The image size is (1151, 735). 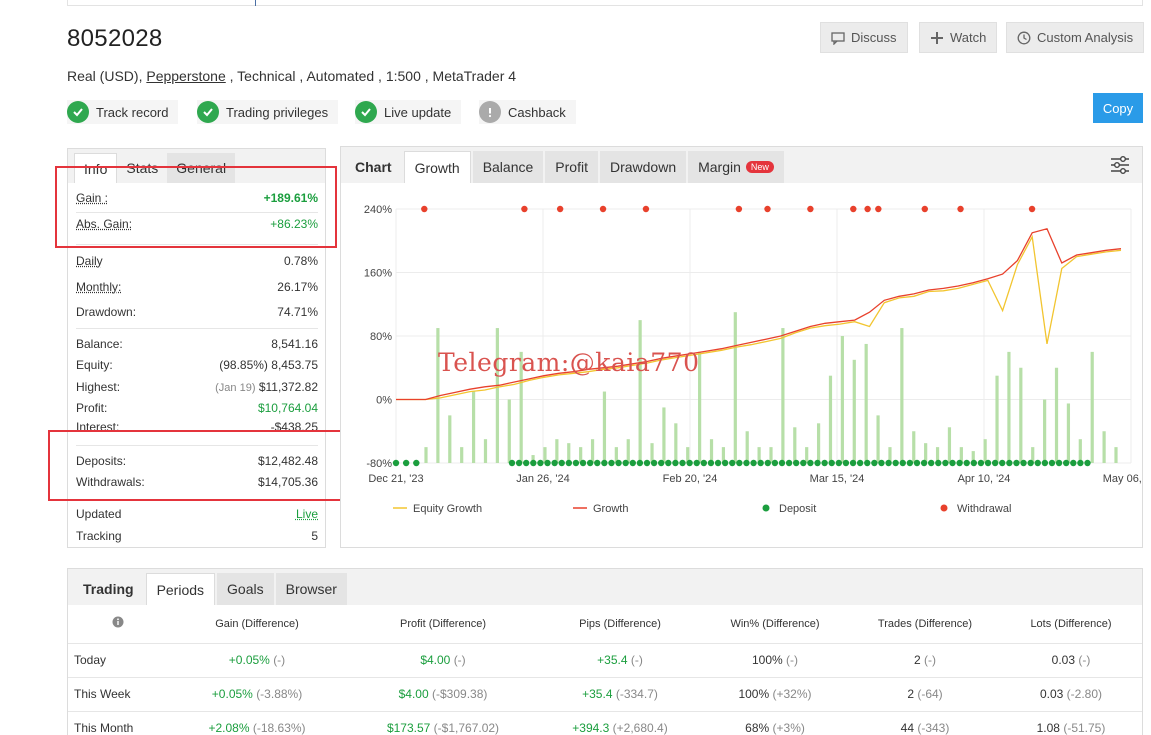 What do you see at coordinates (311, 589) in the screenshot?
I see `tab-browser: Browser` at bounding box center [311, 589].